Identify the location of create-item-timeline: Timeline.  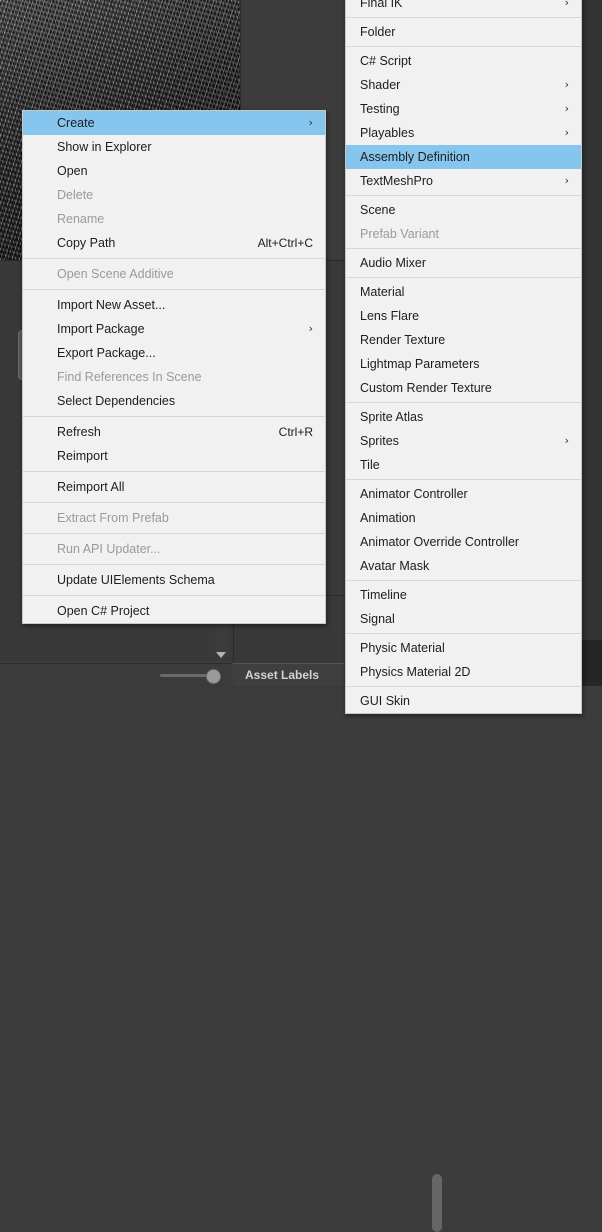
(463, 595).